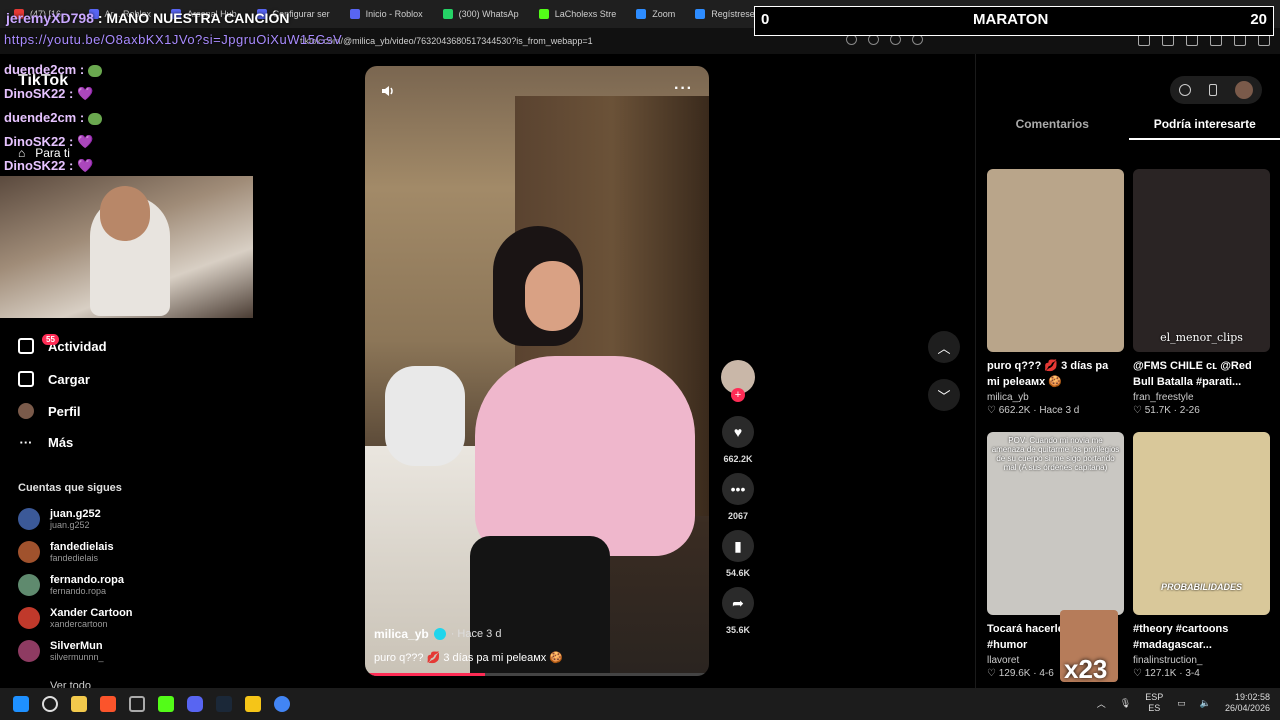 The width and height of the screenshot is (1280, 720). Describe the element at coordinates (683, 89) in the screenshot. I see `video-more-icon: ···` at that location.